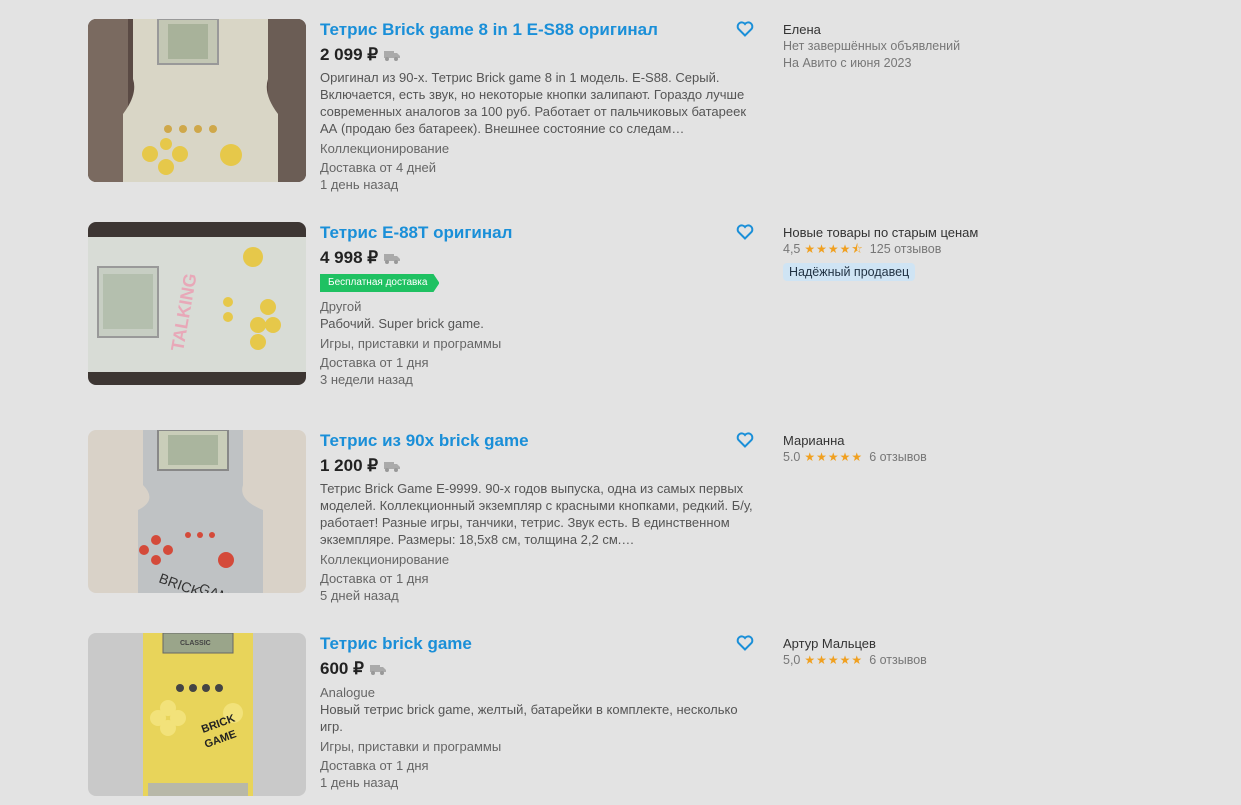 The width and height of the screenshot is (1241, 805). What do you see at coordinates (540, 441) in the screenshot?
I see `listing-title: Тетрис из 90х brick game` at bounding box center [540, 441].